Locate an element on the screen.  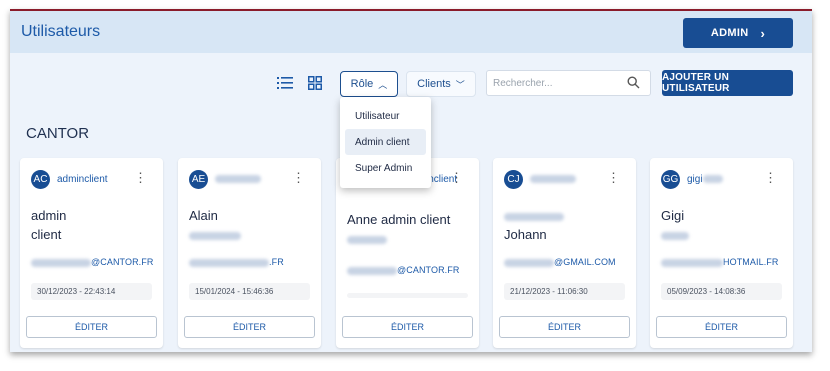
card-date: 05/09/2023 - 14:08:36 is located at coordinates (721, 291).